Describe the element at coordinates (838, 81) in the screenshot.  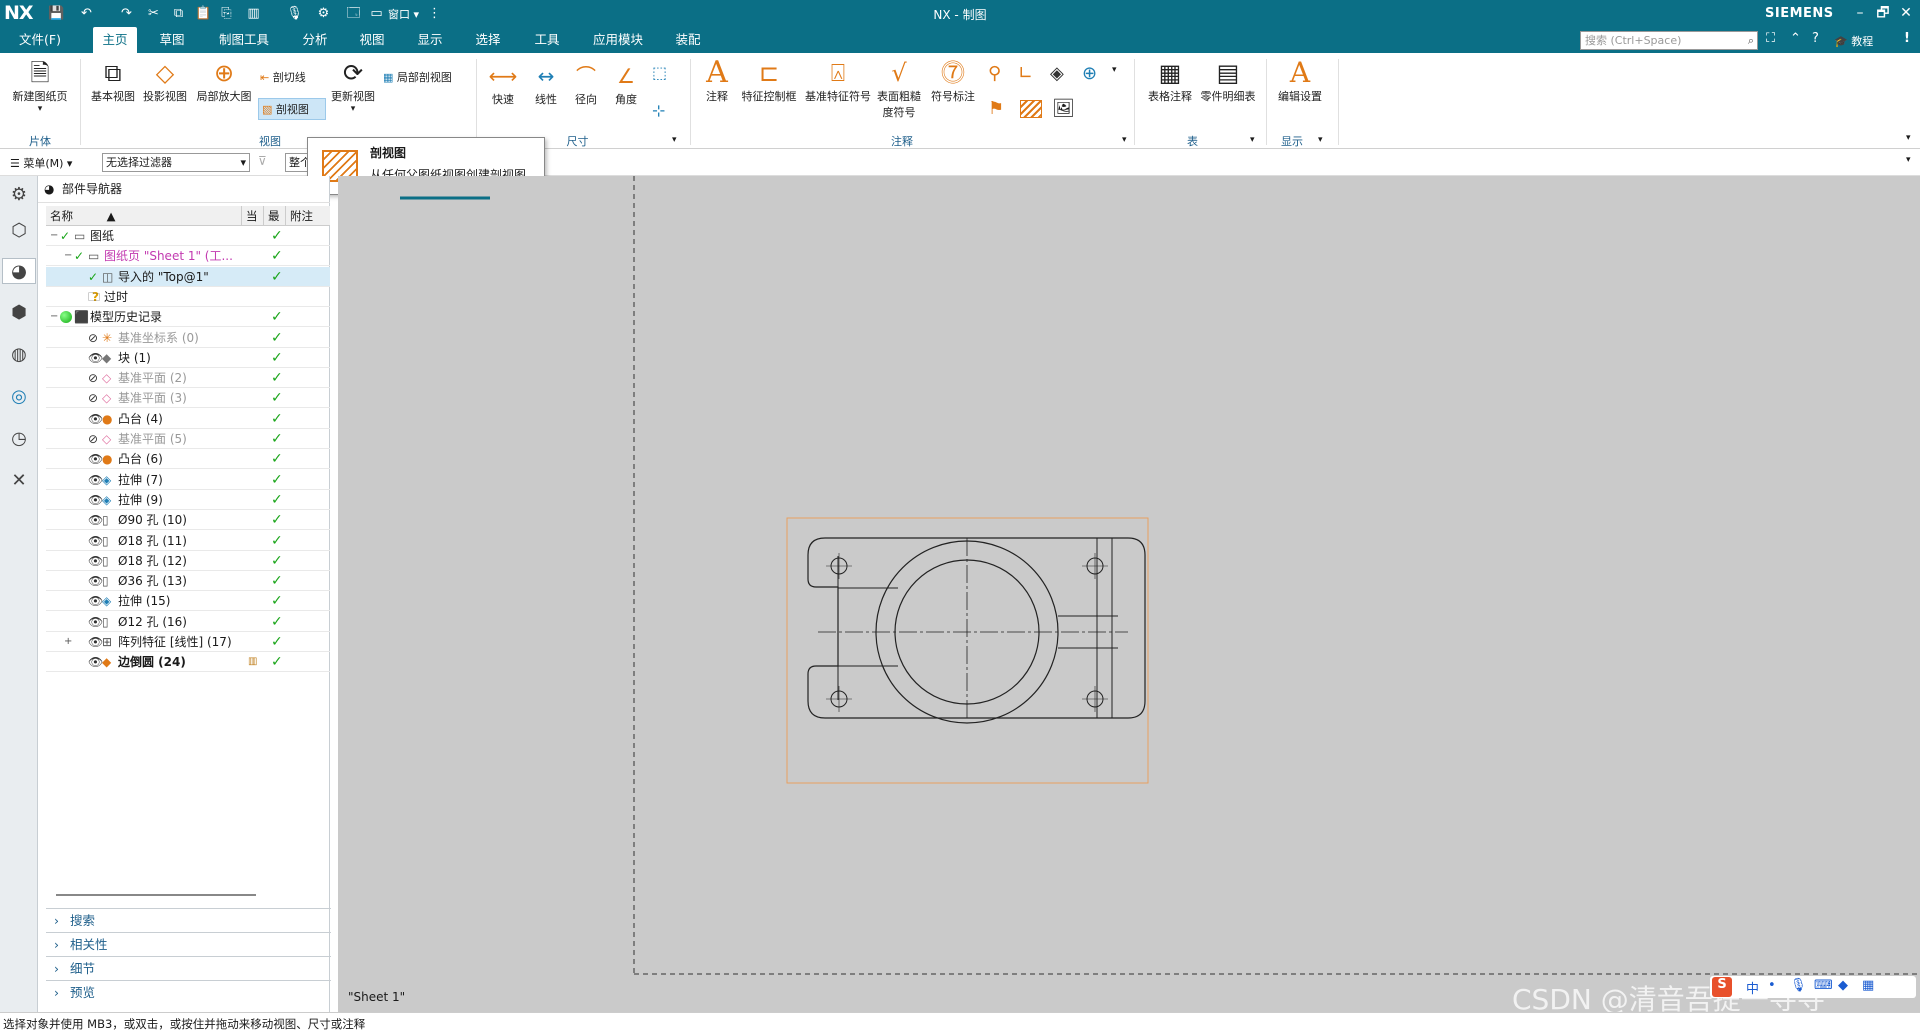
I see `datum-symbol-button: ⍓ 基准特征符号` at that location.